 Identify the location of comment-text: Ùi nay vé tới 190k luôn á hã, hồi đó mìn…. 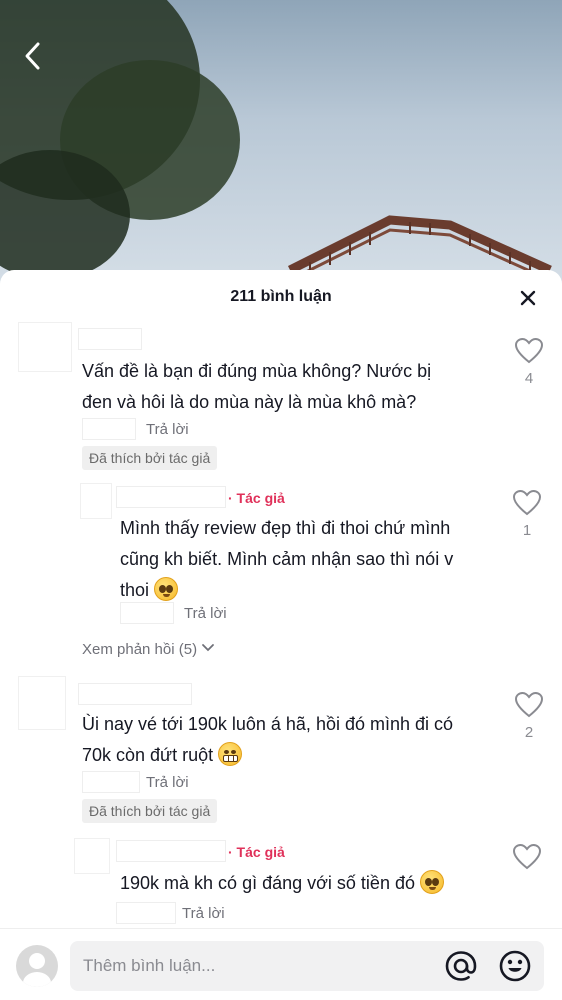
(267, 740).